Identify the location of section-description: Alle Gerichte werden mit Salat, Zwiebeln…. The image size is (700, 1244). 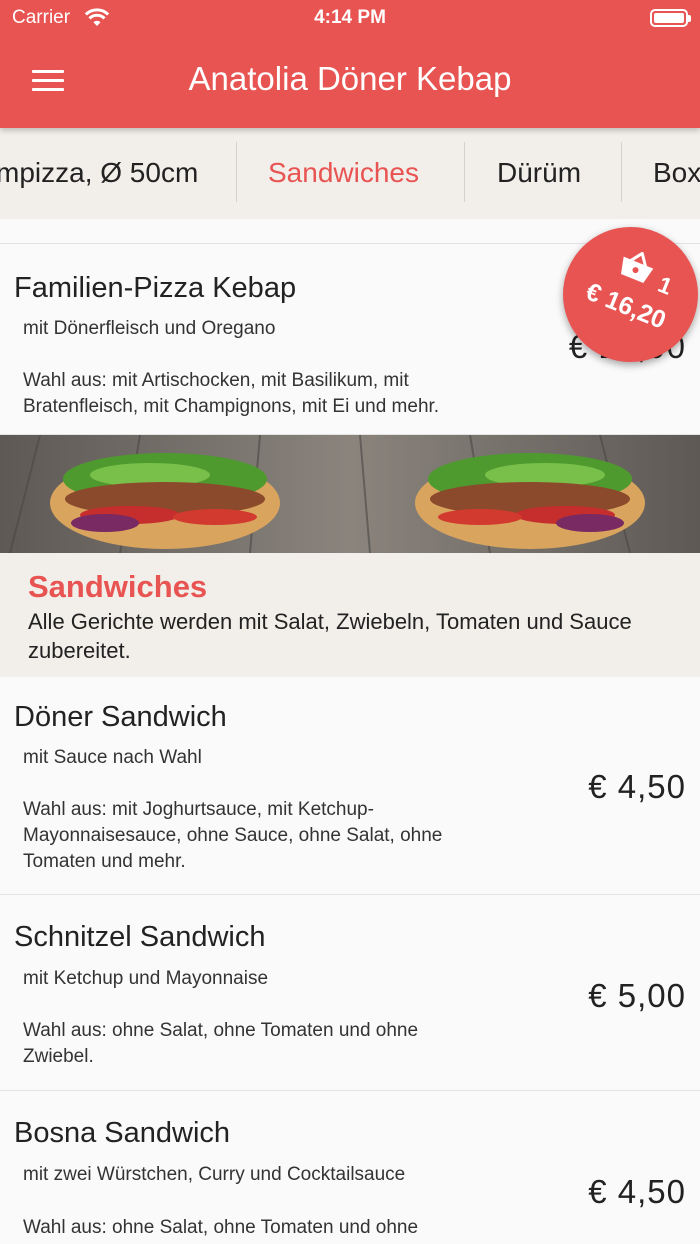
(330, 636).